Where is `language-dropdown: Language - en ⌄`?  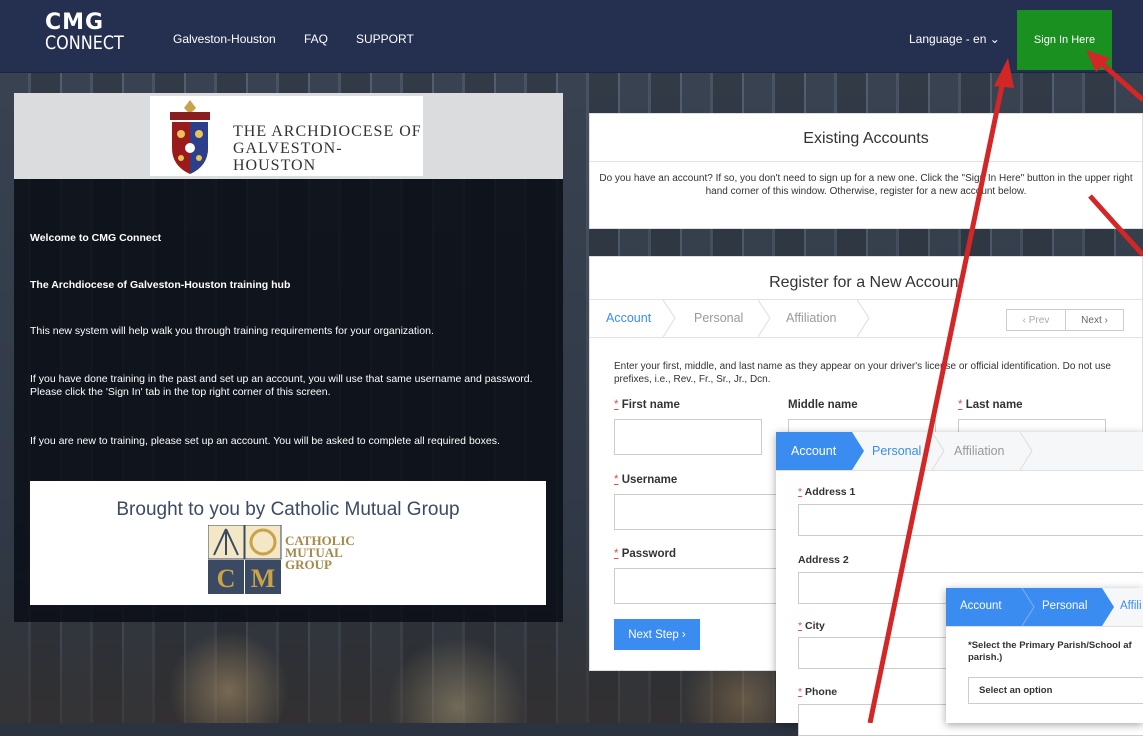
language-dropdown: Language - en ⌄ is located at coordinates (954, 39).